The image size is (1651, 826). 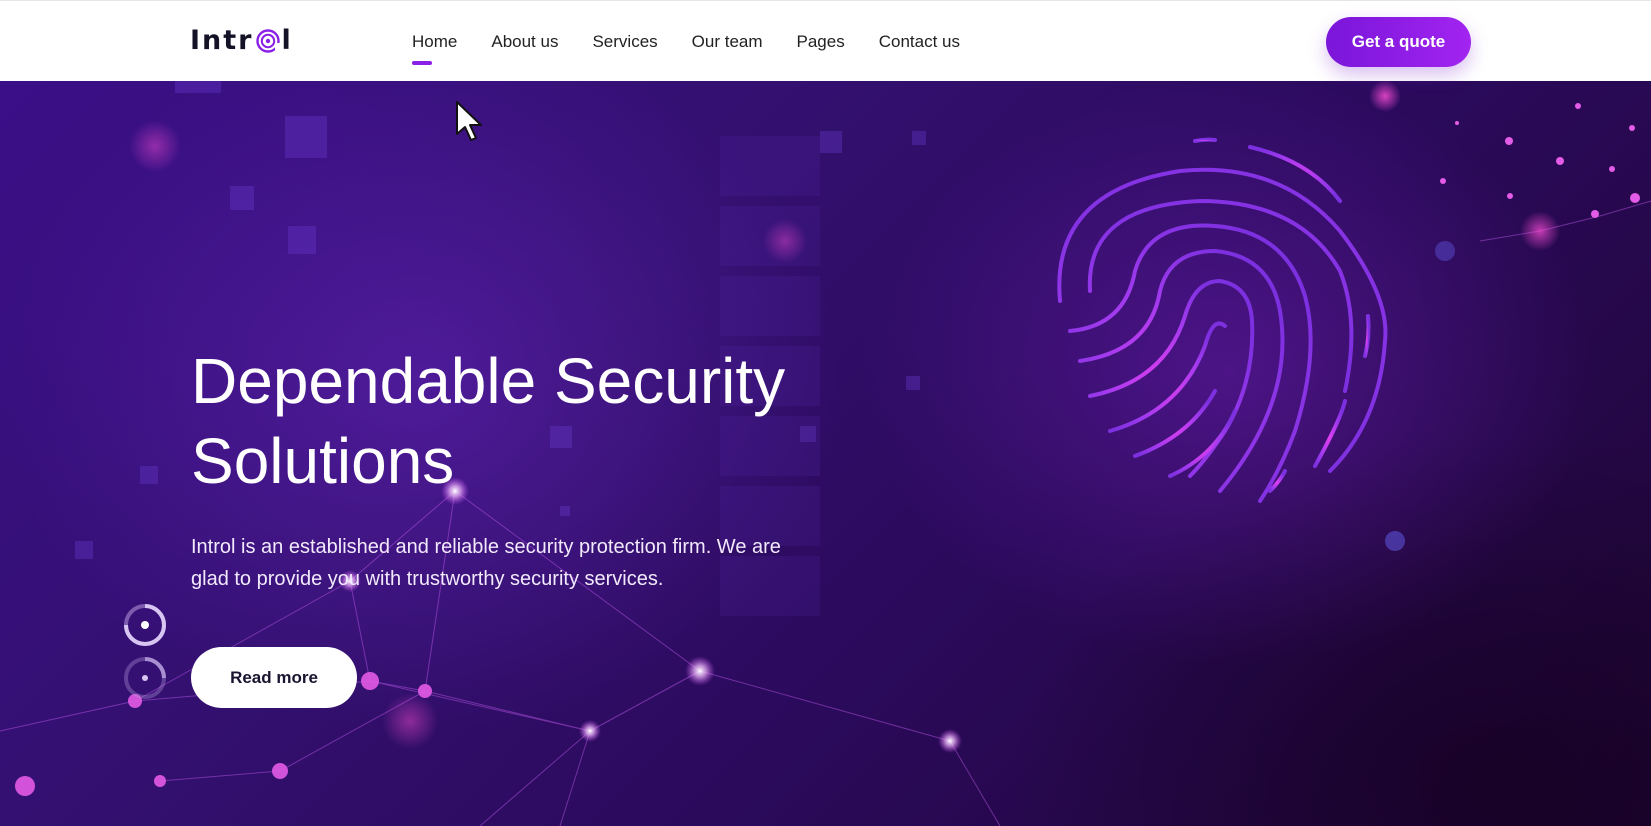 What do you see at coordinates (274, 677) in the screenshot?
I see `read-more-button: Read more` at bounding box center [274, 677].